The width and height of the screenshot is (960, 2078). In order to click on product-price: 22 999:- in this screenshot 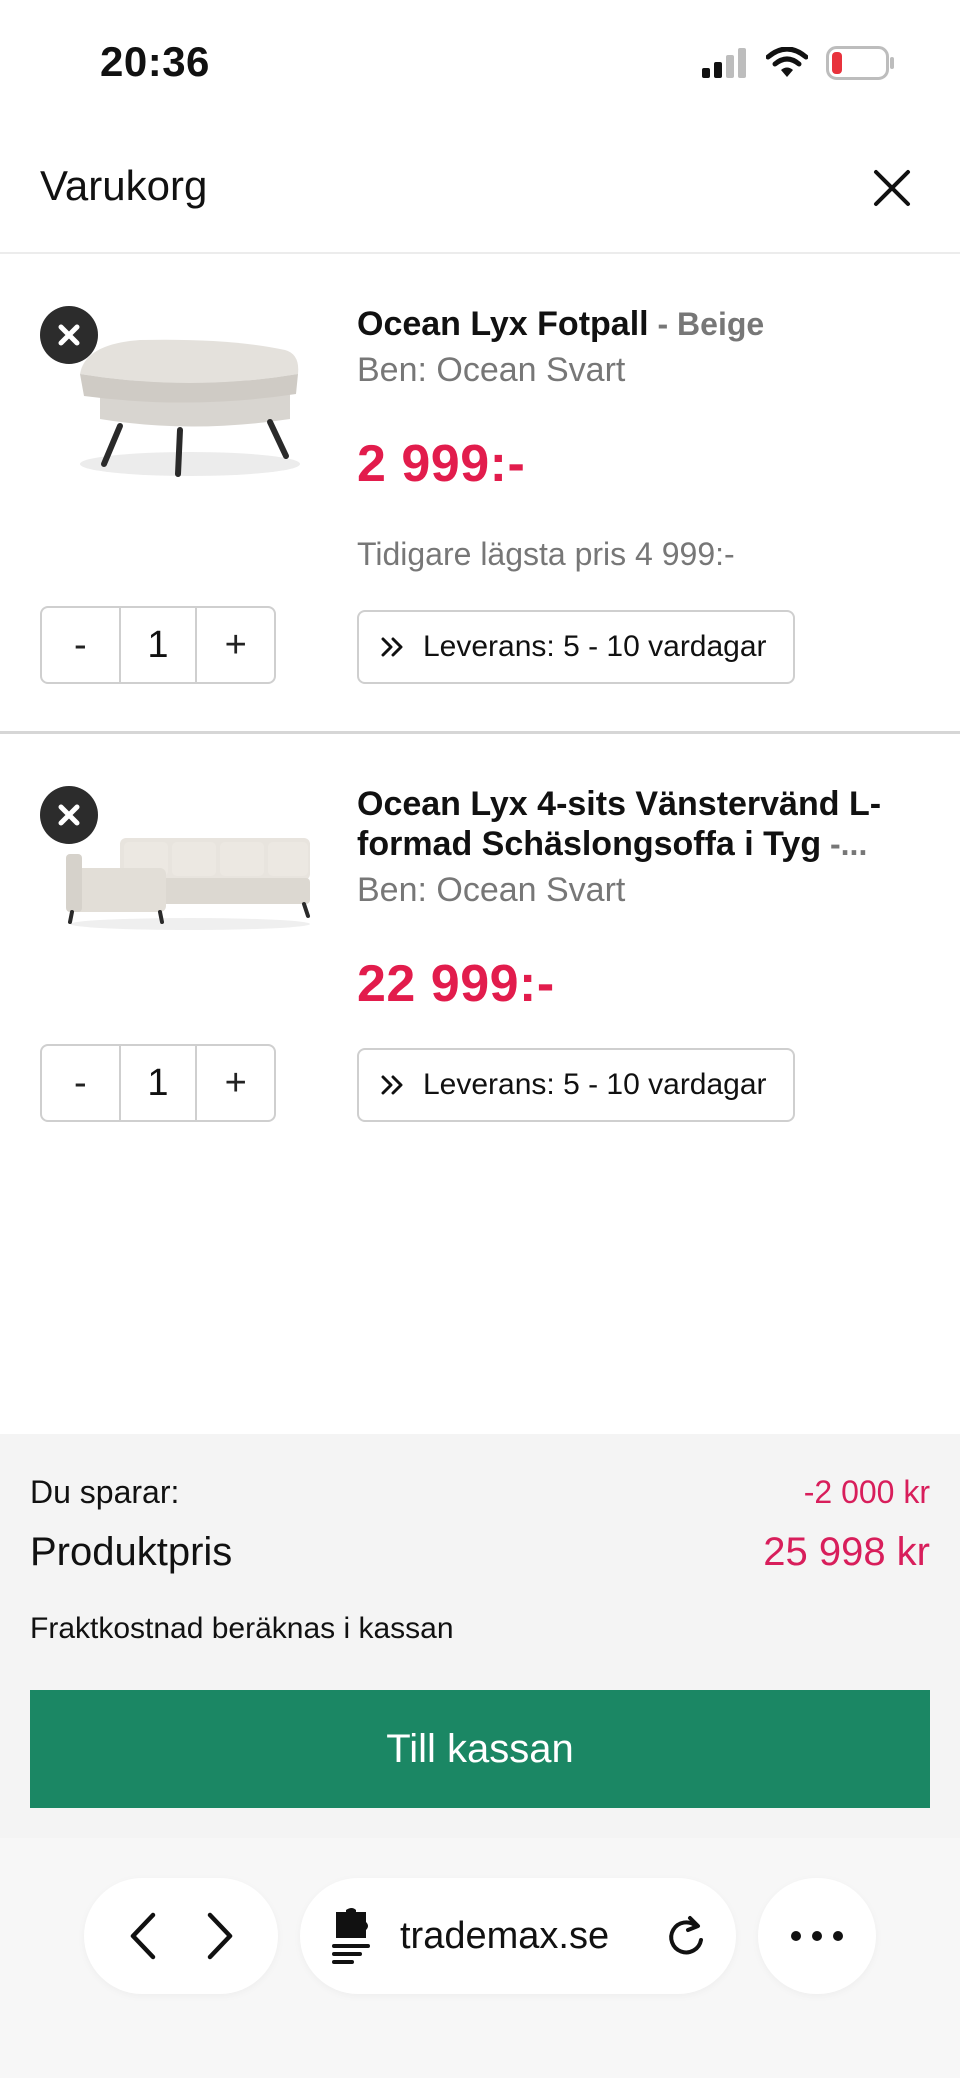, I will do `click(456, 984)`.